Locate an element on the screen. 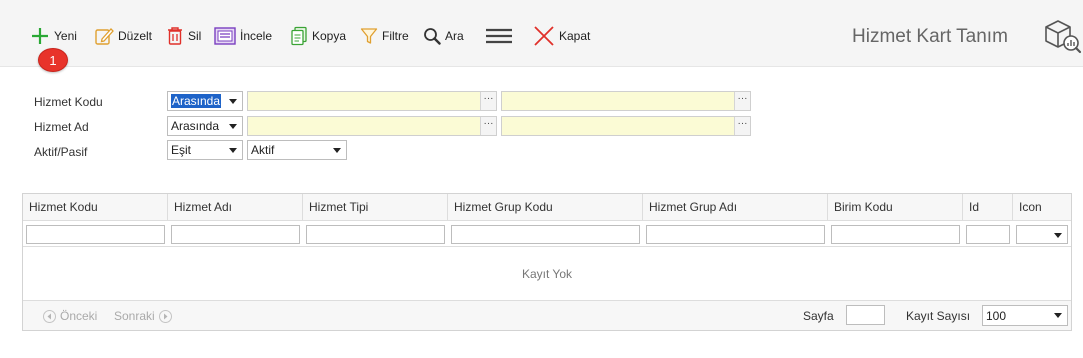  delete-button: Sil is located at coordinates (183, 36).